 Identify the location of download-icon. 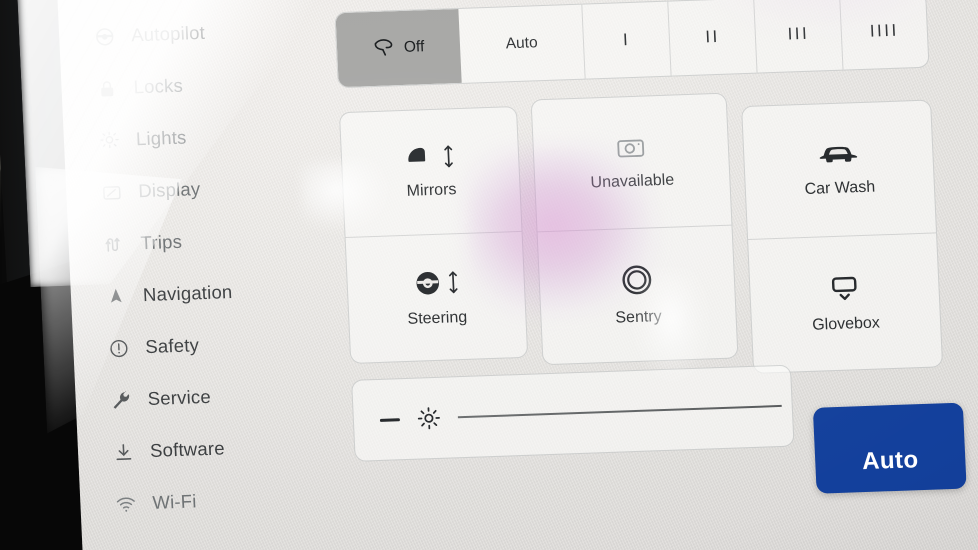
(123, 452).